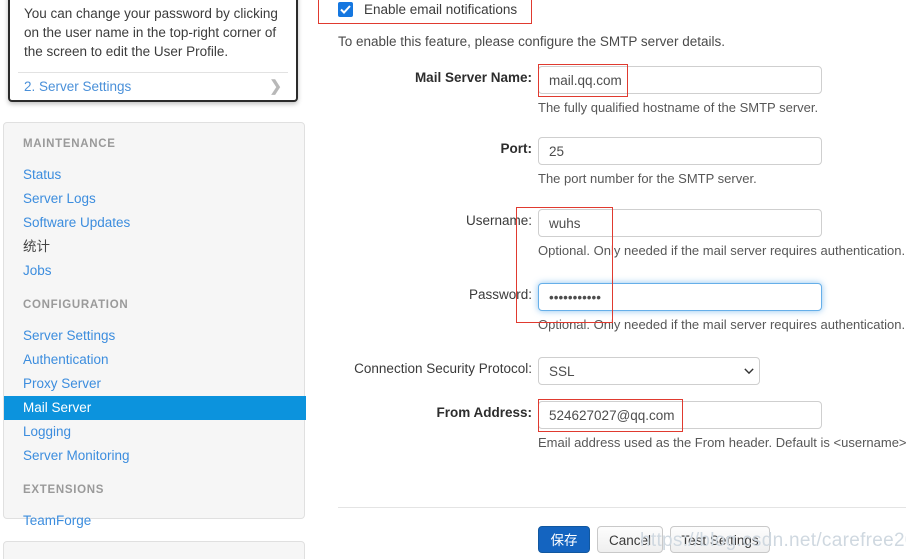 The image size is (906, 559). Describe the element at coordinates (155, 384) in the screenshot. I see `sidebar-item-proxy-server: Proxy Server` at that location.